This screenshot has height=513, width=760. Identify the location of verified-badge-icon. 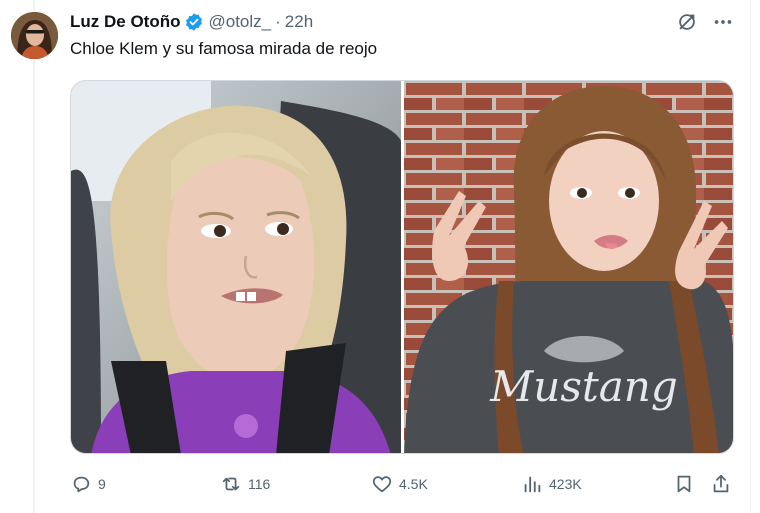
(194, 22).